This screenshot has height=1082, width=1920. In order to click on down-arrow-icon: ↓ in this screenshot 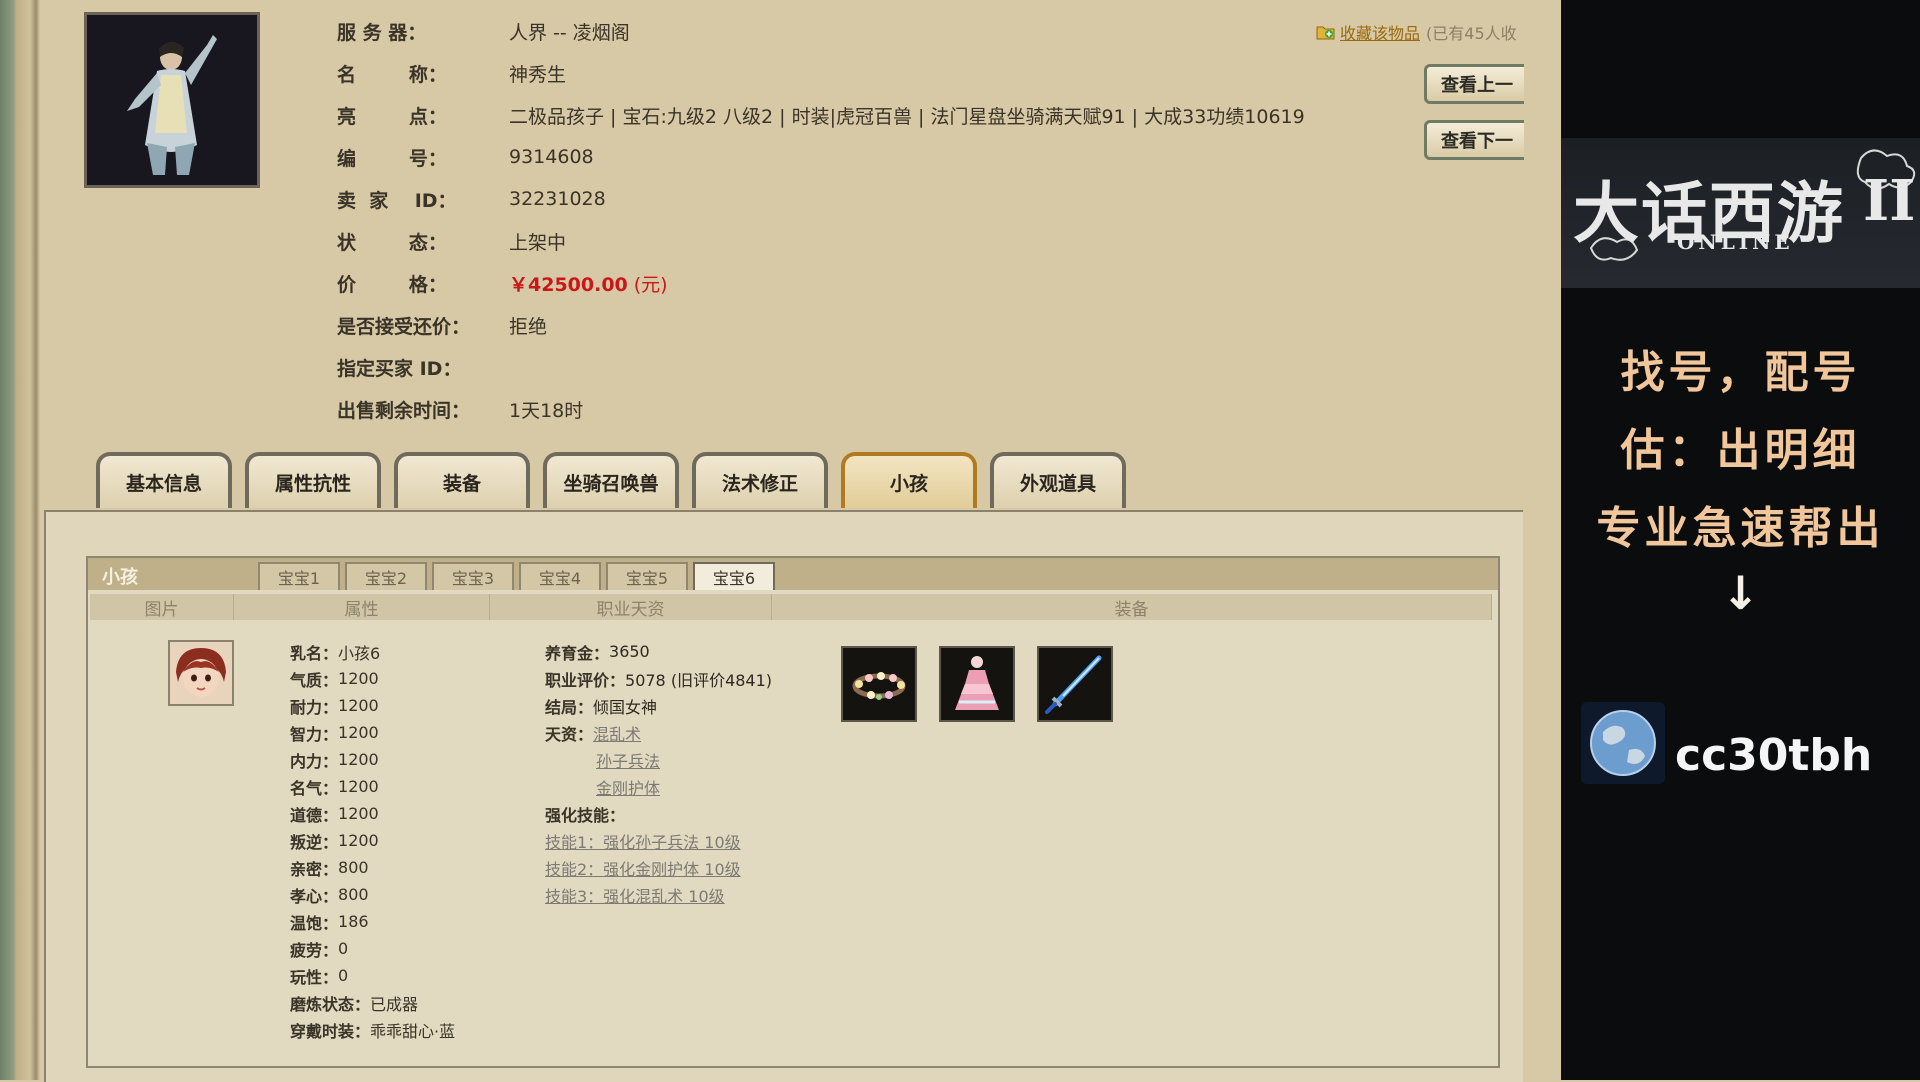, I will do `click(1740, 593)`.